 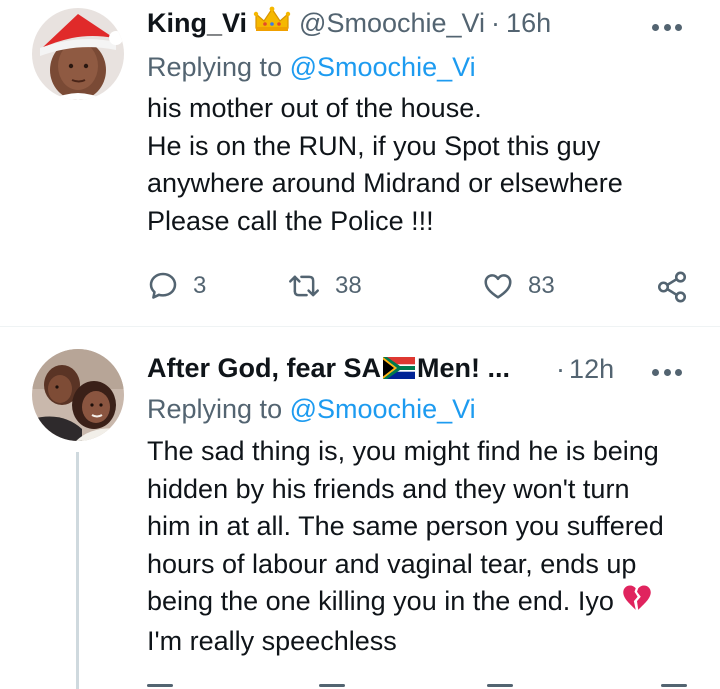 What do you see at coordinates (348, 285) in the screenshot?
I see `retweet-count: 38` at bounding box center [348, 285].